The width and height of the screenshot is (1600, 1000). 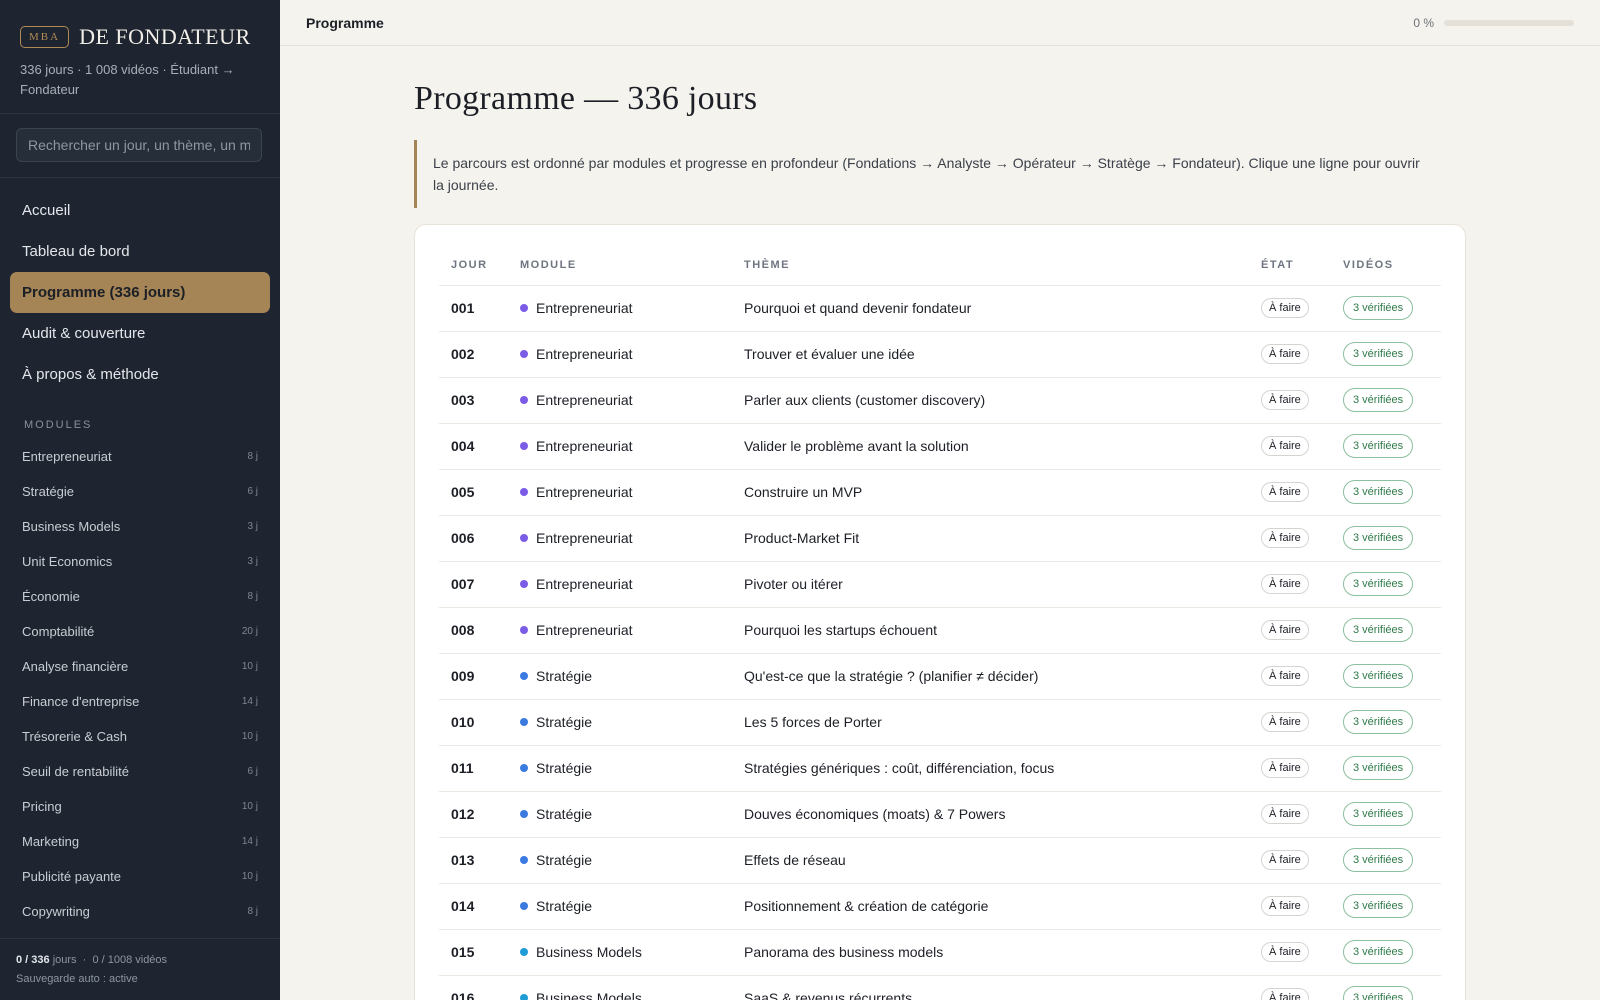 I want to click on module-label: Stratégie, so click(x=48, y=491).